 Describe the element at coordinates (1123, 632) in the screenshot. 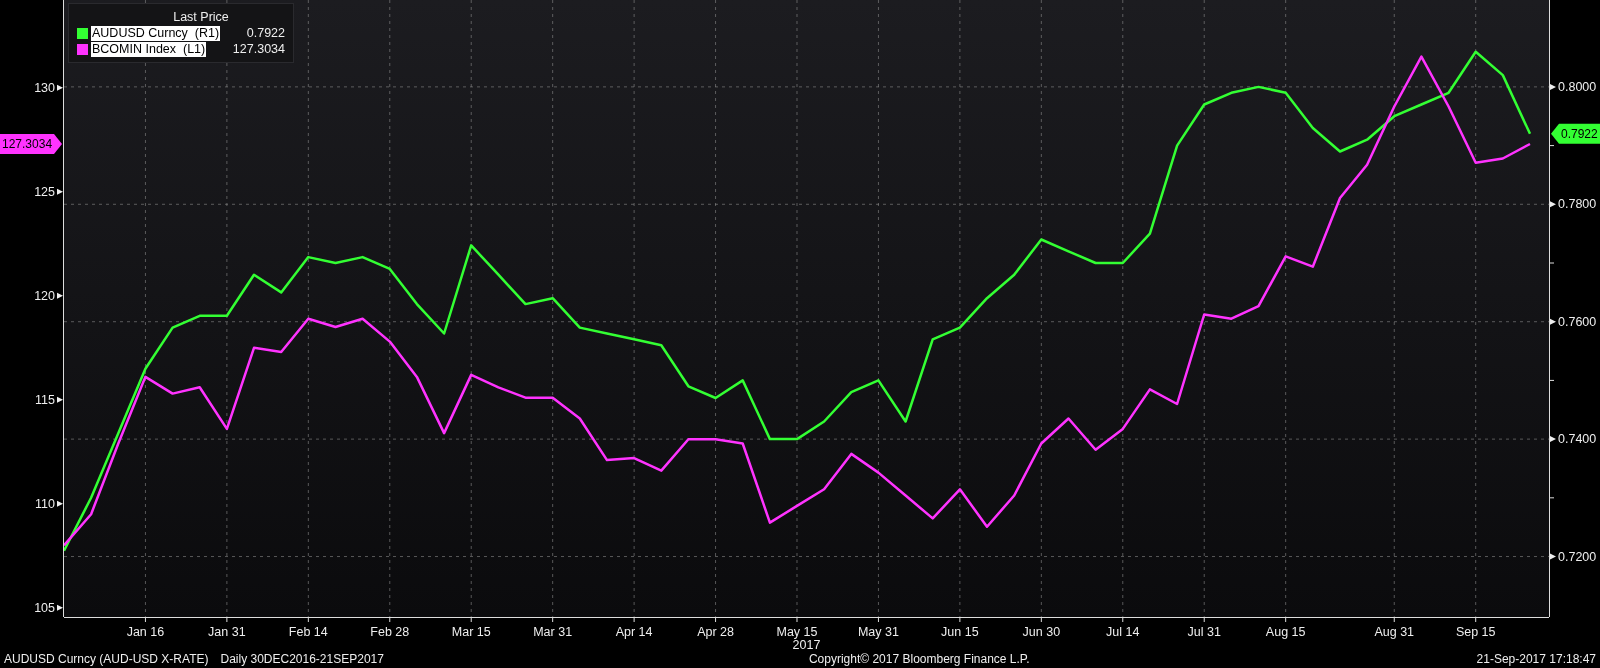

I see `axis-label: Jul 14` at that location.